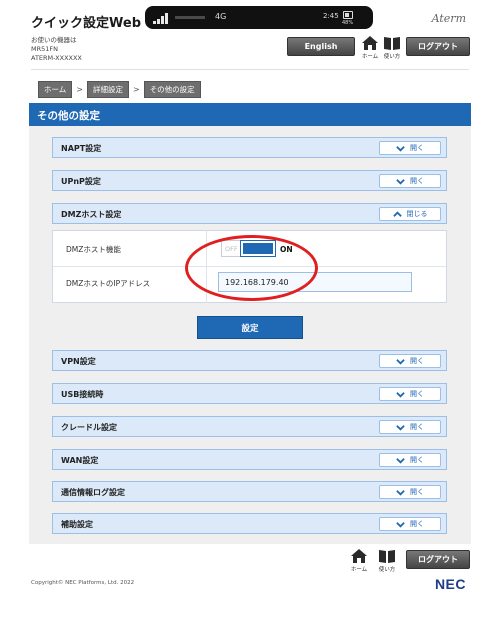  What do you see at coordinates (370, 57) in the screenshot?
I see `home-label: ホーム` at bounding box center [370, 57].